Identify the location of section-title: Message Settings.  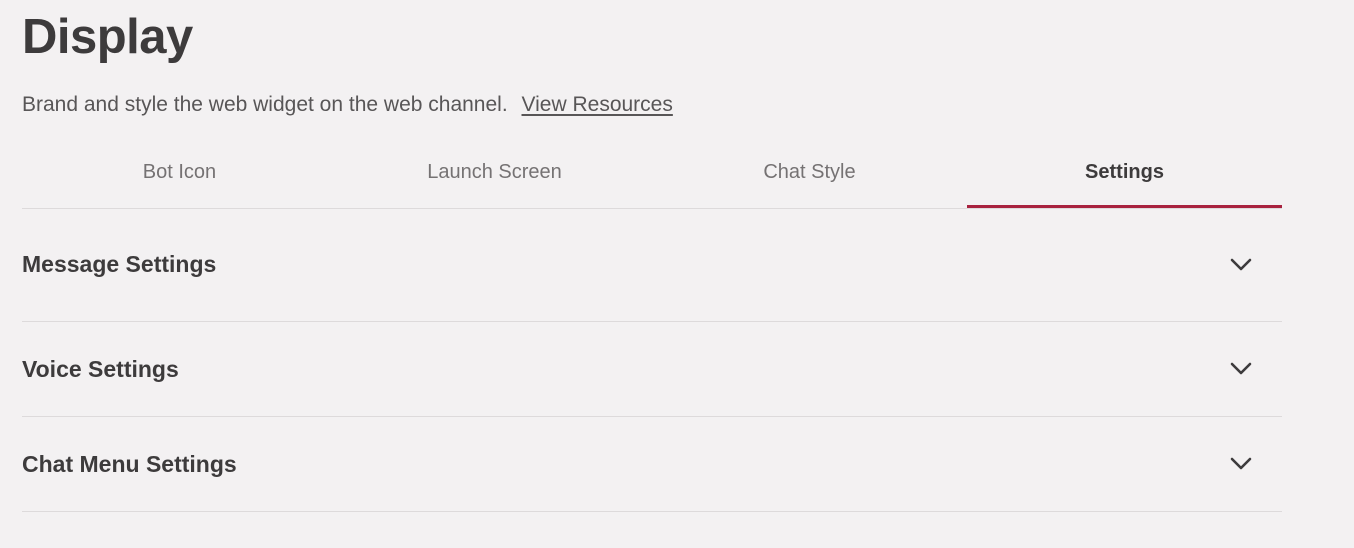
(119, 263).